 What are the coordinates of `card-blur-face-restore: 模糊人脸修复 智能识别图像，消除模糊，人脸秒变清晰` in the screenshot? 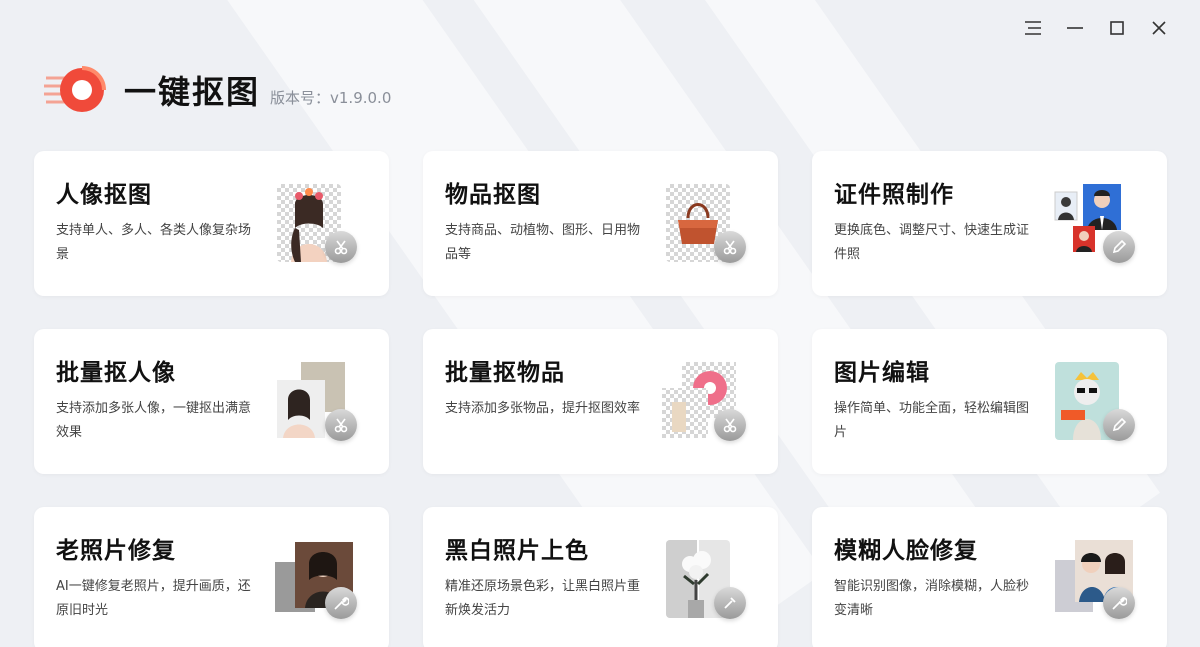 It's located at (989, 577).